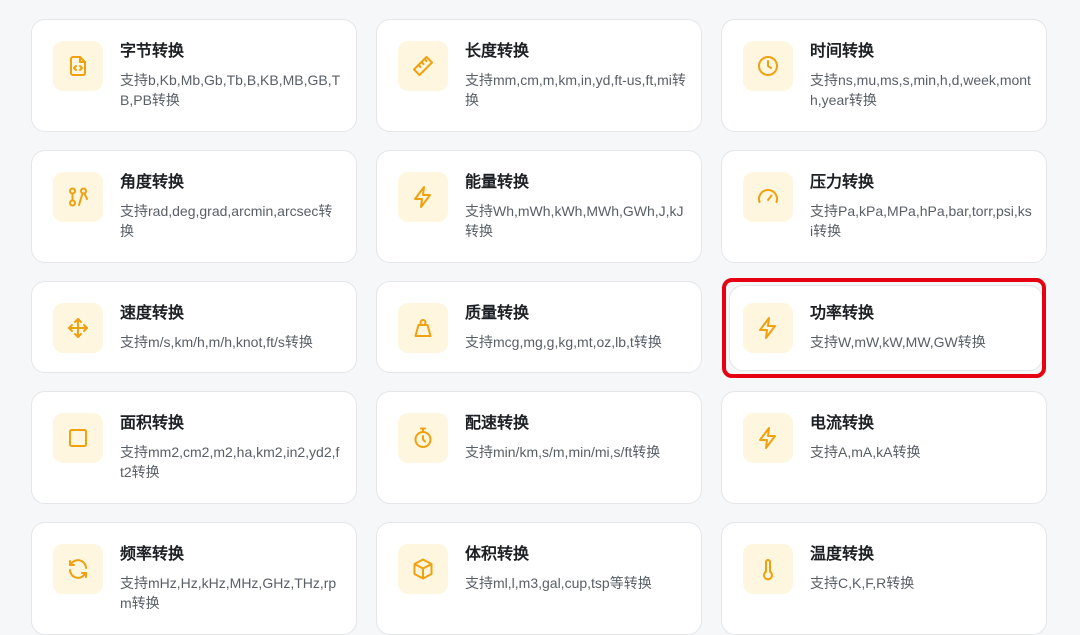 Image resolution: width=1080 pixels, height=635 pixels. Describe the element at coordinates (862, 583) in the screenshot. I see `card-description: 支持C,K,F,R转换` at that location.